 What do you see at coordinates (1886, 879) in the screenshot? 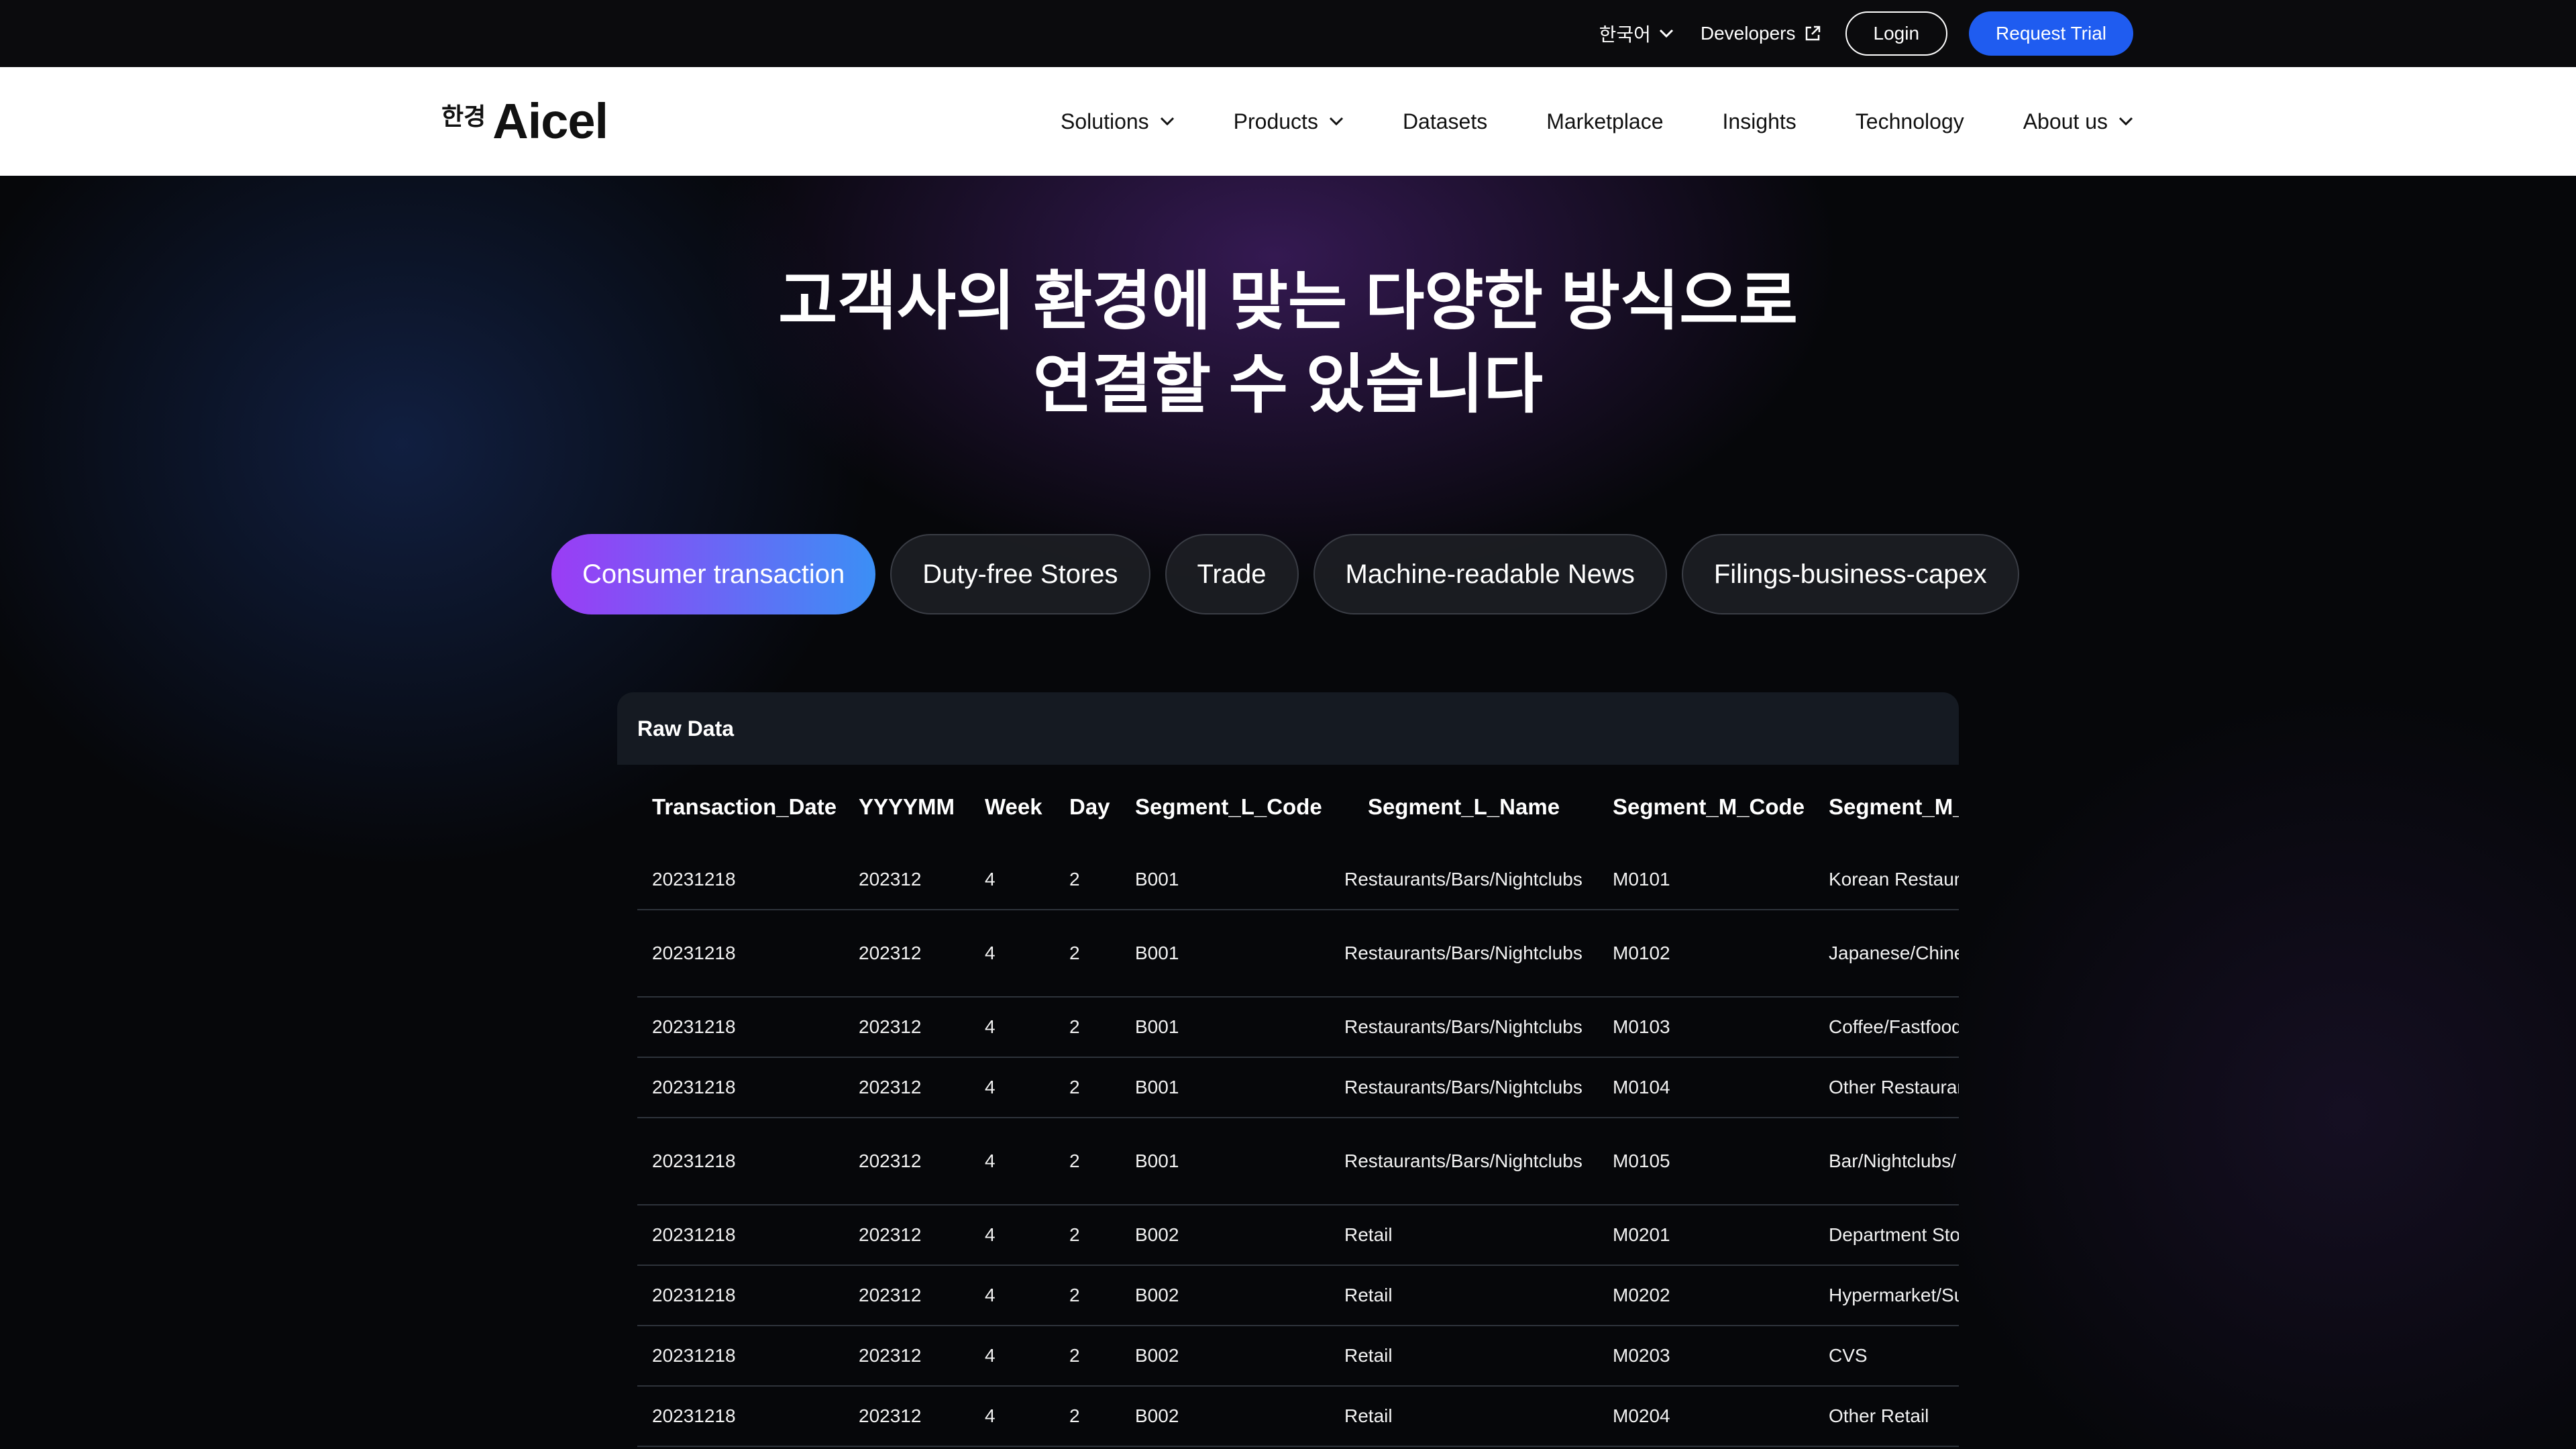
I see `table-cell: Korean Restaurants` at bounding box center [1886, 879].